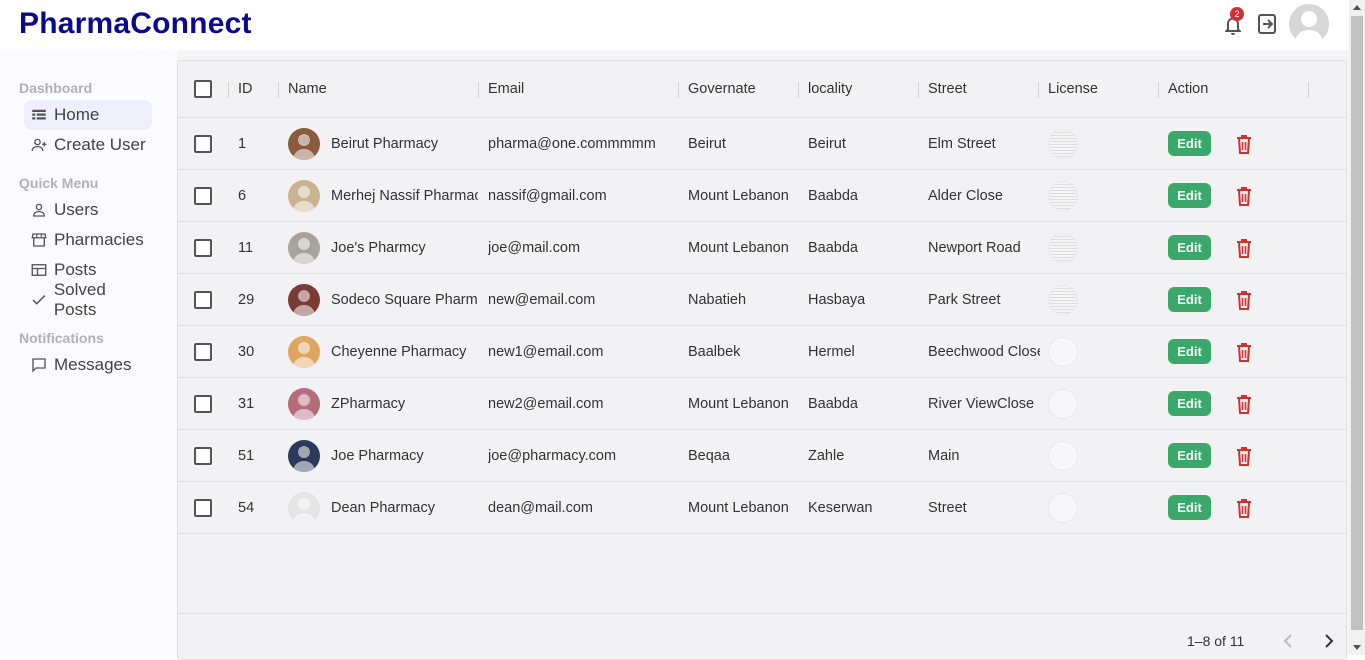 The width and height of the screenshot is (1365, 660). I want to click on column-header-email: Email, so click(506, 89).